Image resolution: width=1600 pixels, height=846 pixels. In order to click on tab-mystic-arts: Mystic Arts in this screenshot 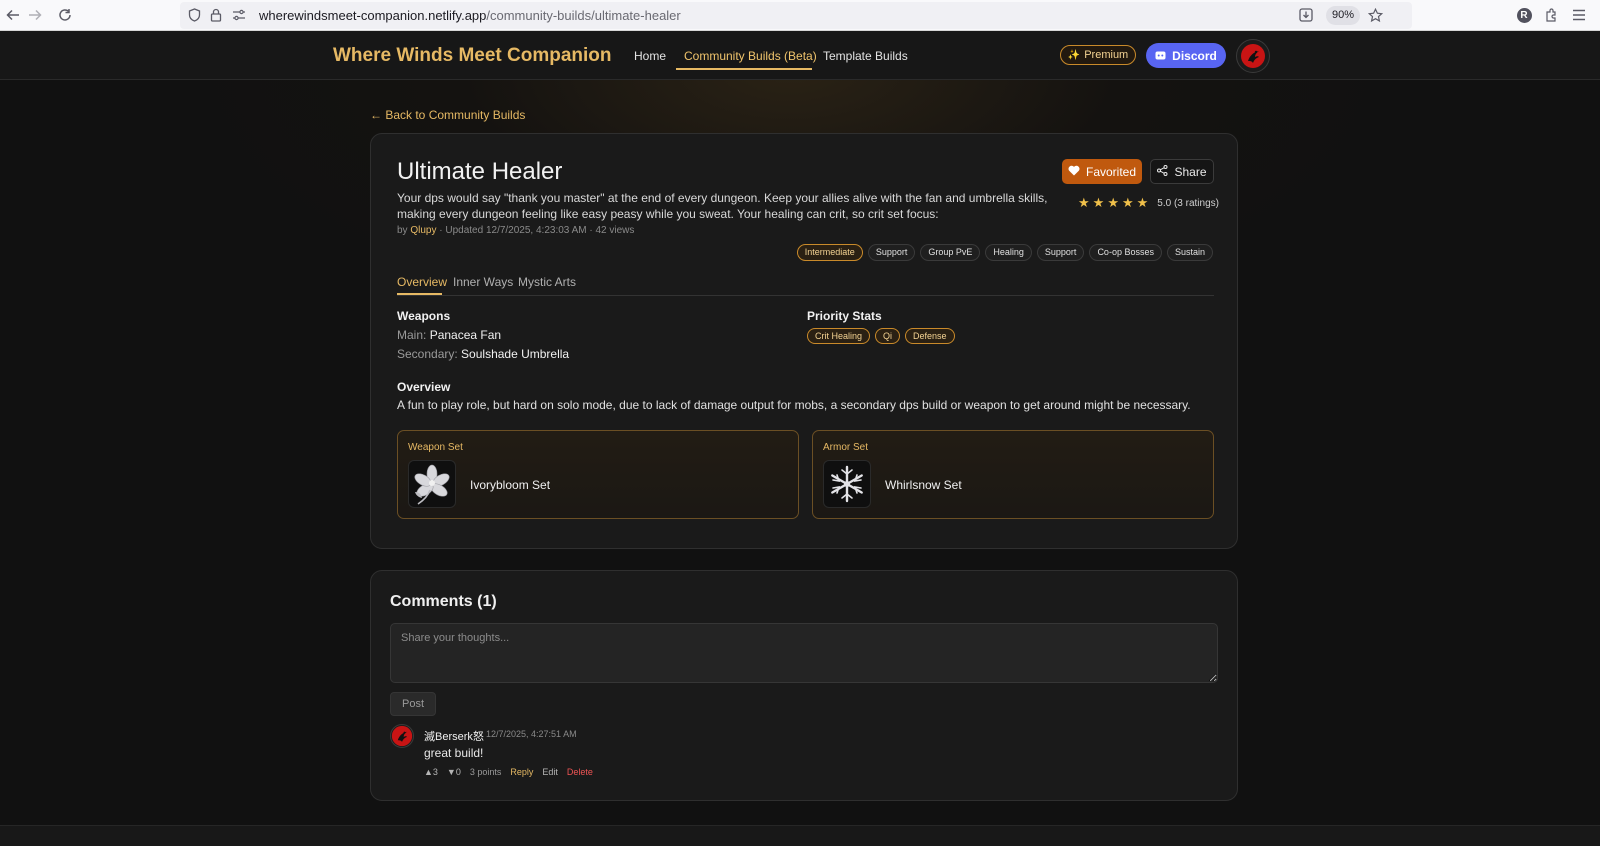, I will do `click(547, 282)`.